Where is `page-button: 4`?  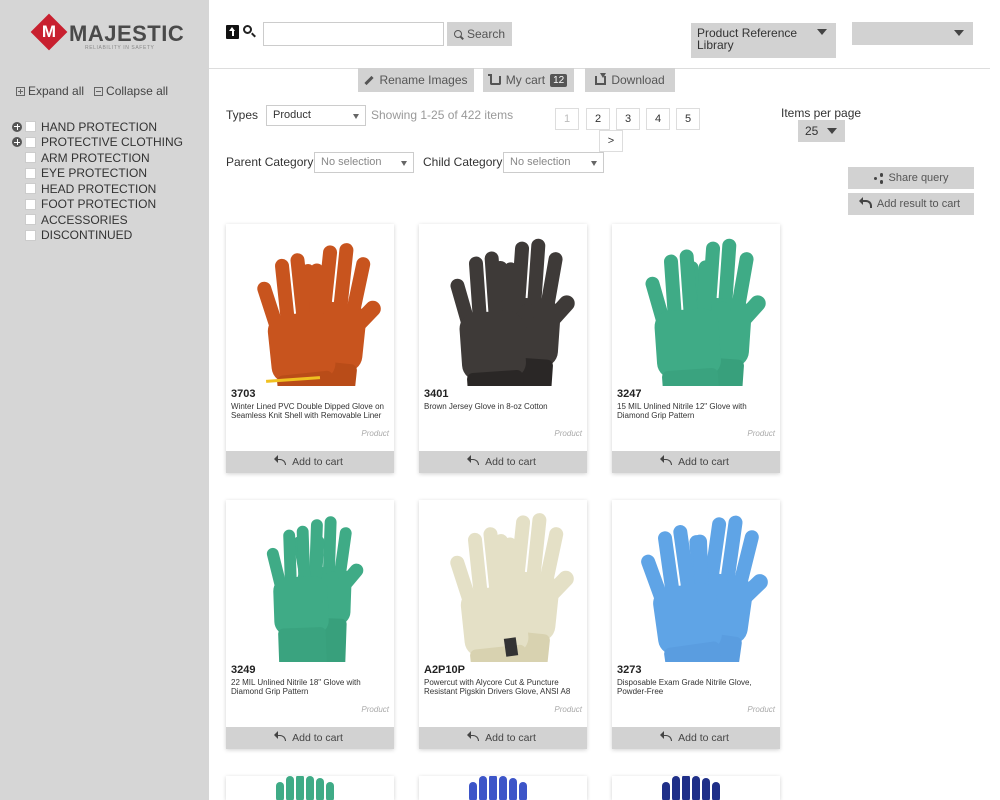
page-button: 4 is located at coordinates (658, 119).